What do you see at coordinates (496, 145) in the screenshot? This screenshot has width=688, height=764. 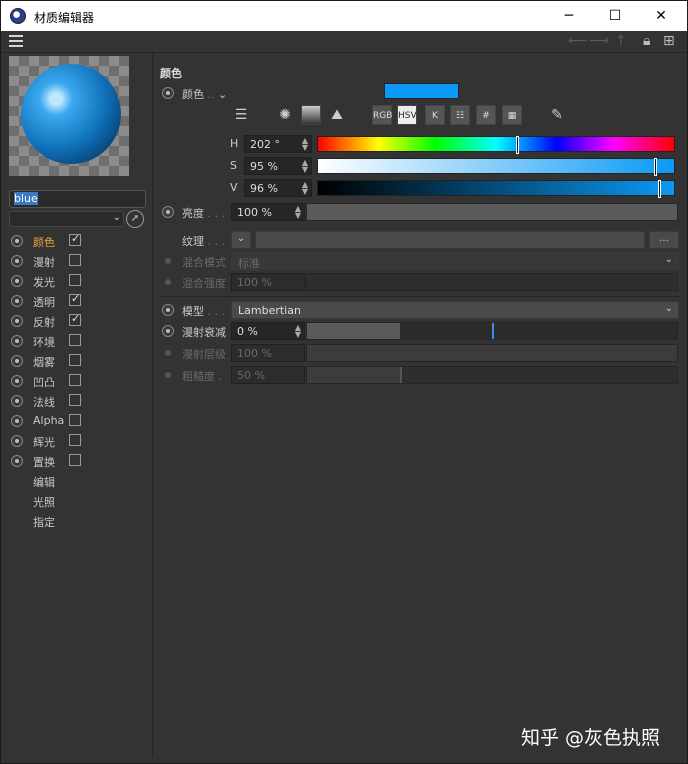 I see `hue-slider` at bounding box center [496, 145].